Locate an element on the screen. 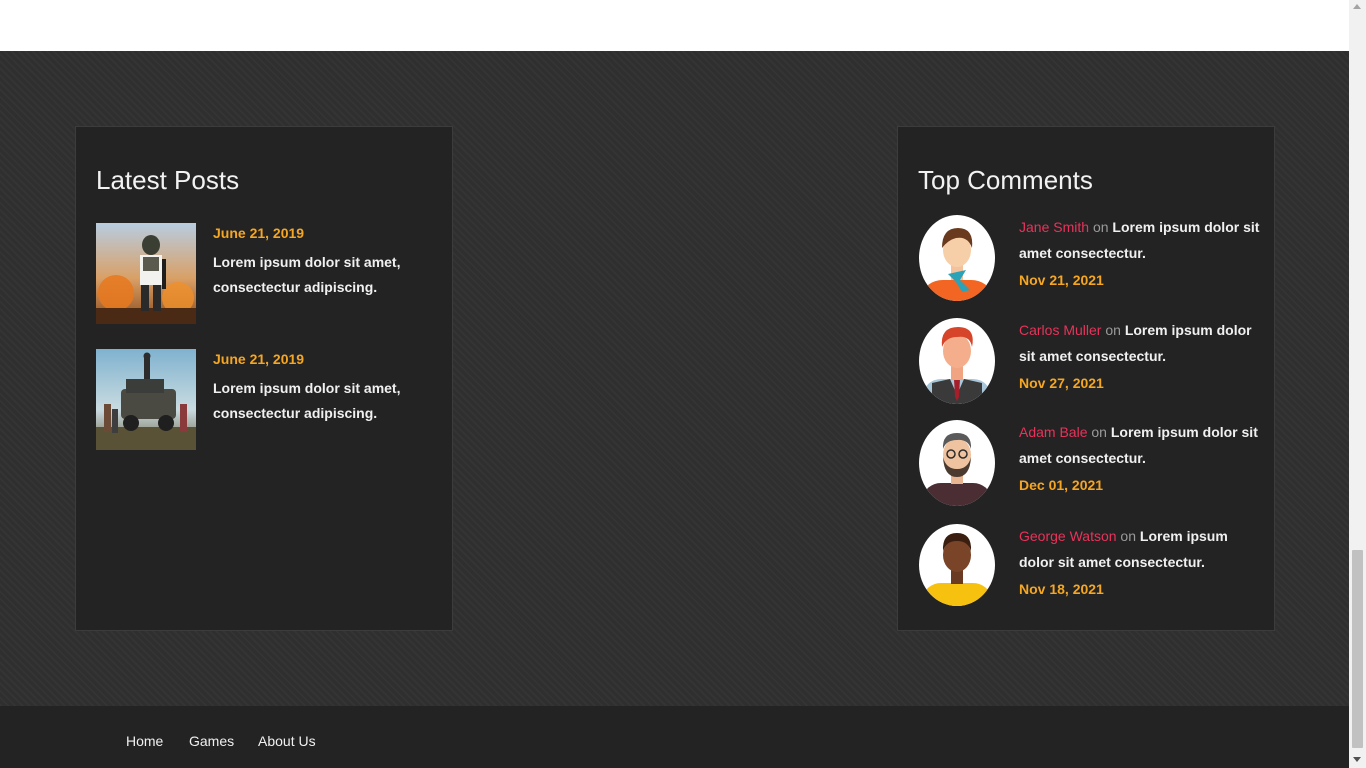  scroll-down-arrow-icon is located at coordinates (1357, 759).